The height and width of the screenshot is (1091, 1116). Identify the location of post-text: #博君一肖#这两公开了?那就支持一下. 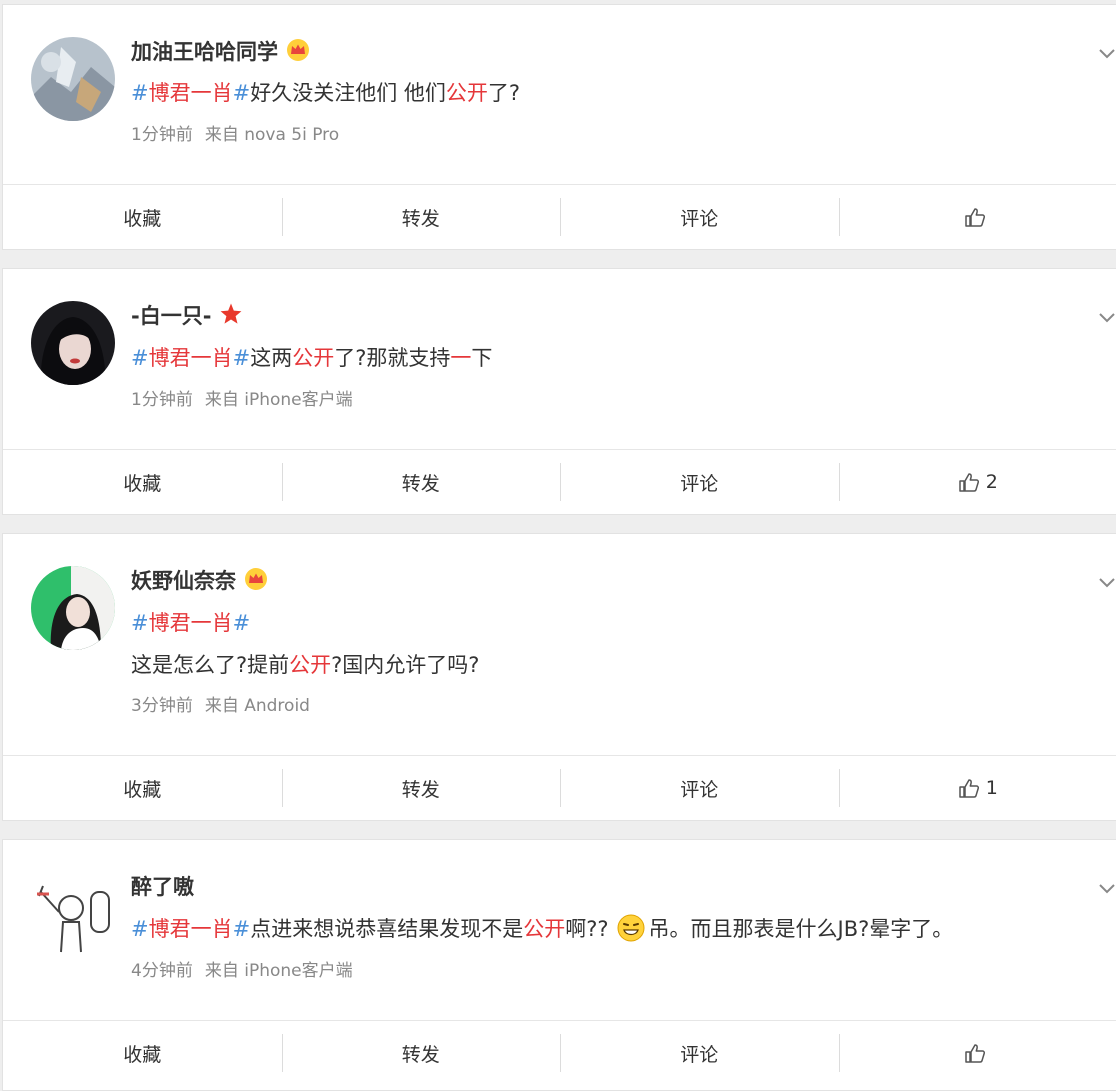
(311, 358).